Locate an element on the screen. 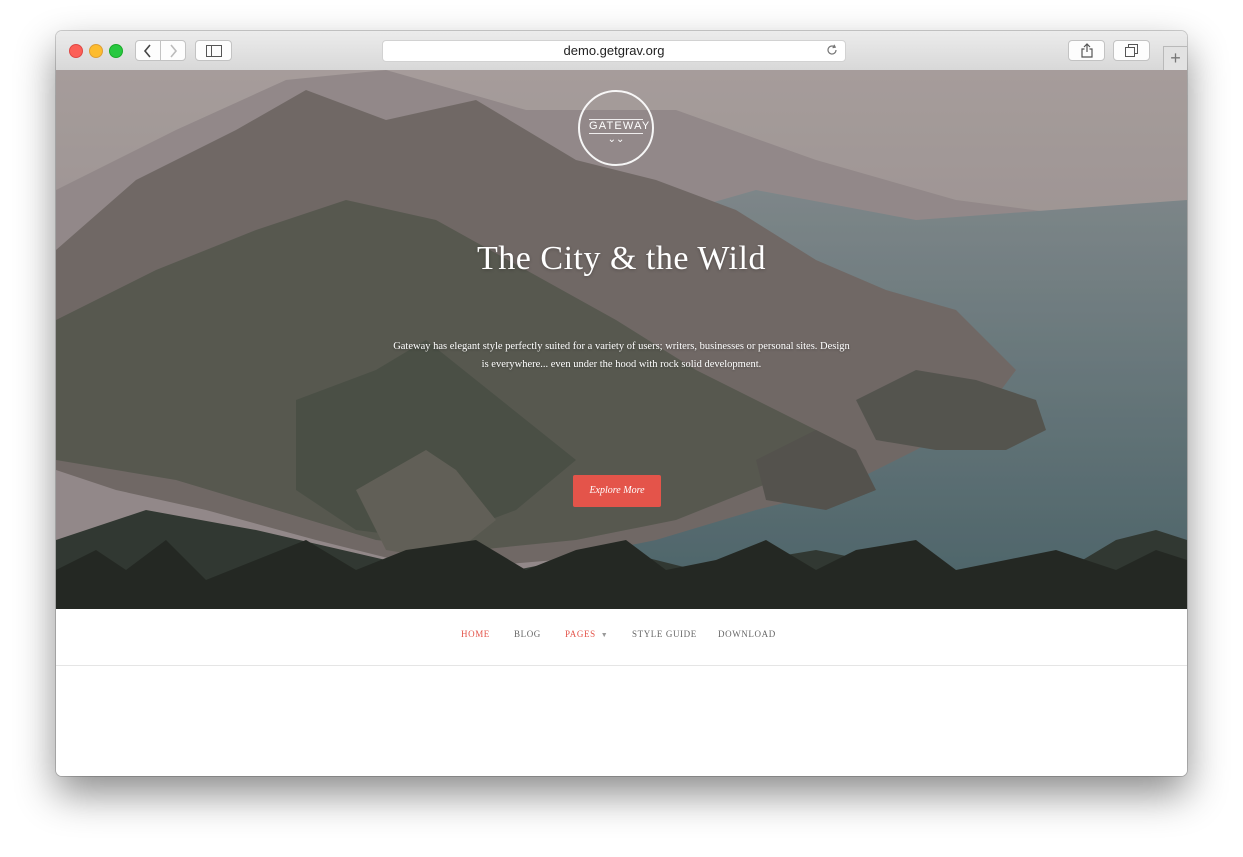 Image resolution: width=1243 pixels, height=857 pixels. minimize-window-button is located at coordinates (96, 51).